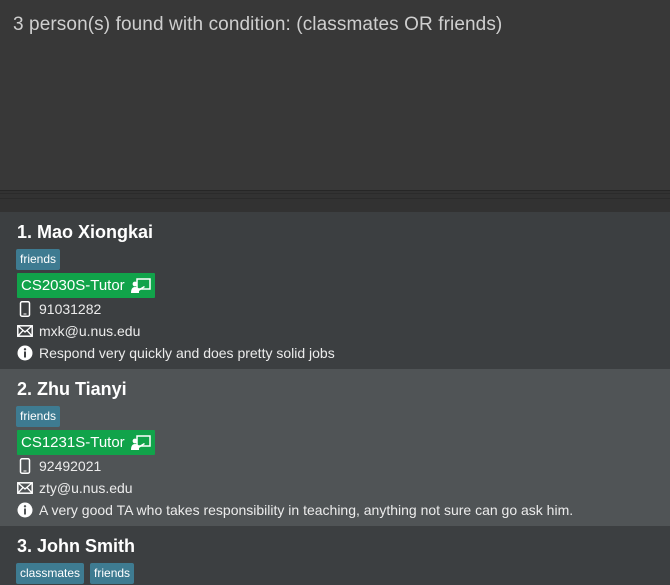 This screenshot has height=585, width=670. I want to click on tutor-badge: CS1231S-Tutor, so click(86, 442).